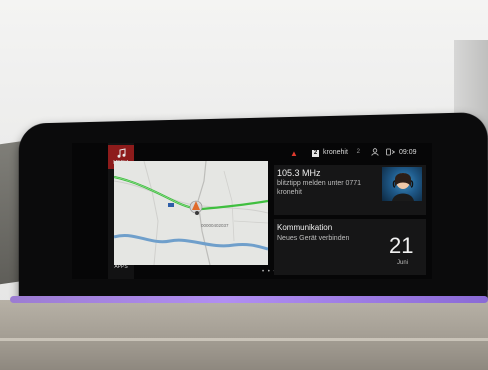  I want to click on map-position-label: 00000402037, so click(215, 225).